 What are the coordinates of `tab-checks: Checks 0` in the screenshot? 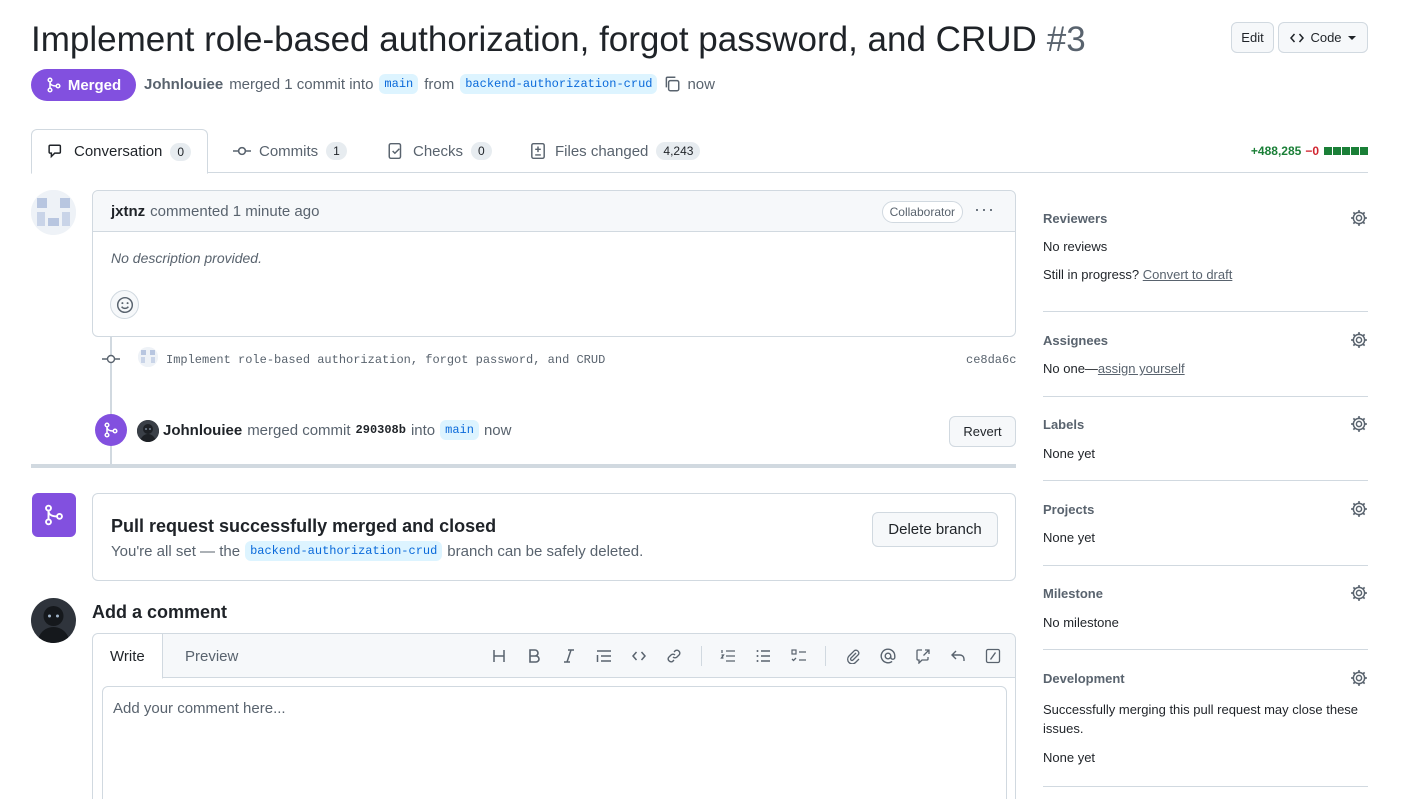 It's located at (439, 151).